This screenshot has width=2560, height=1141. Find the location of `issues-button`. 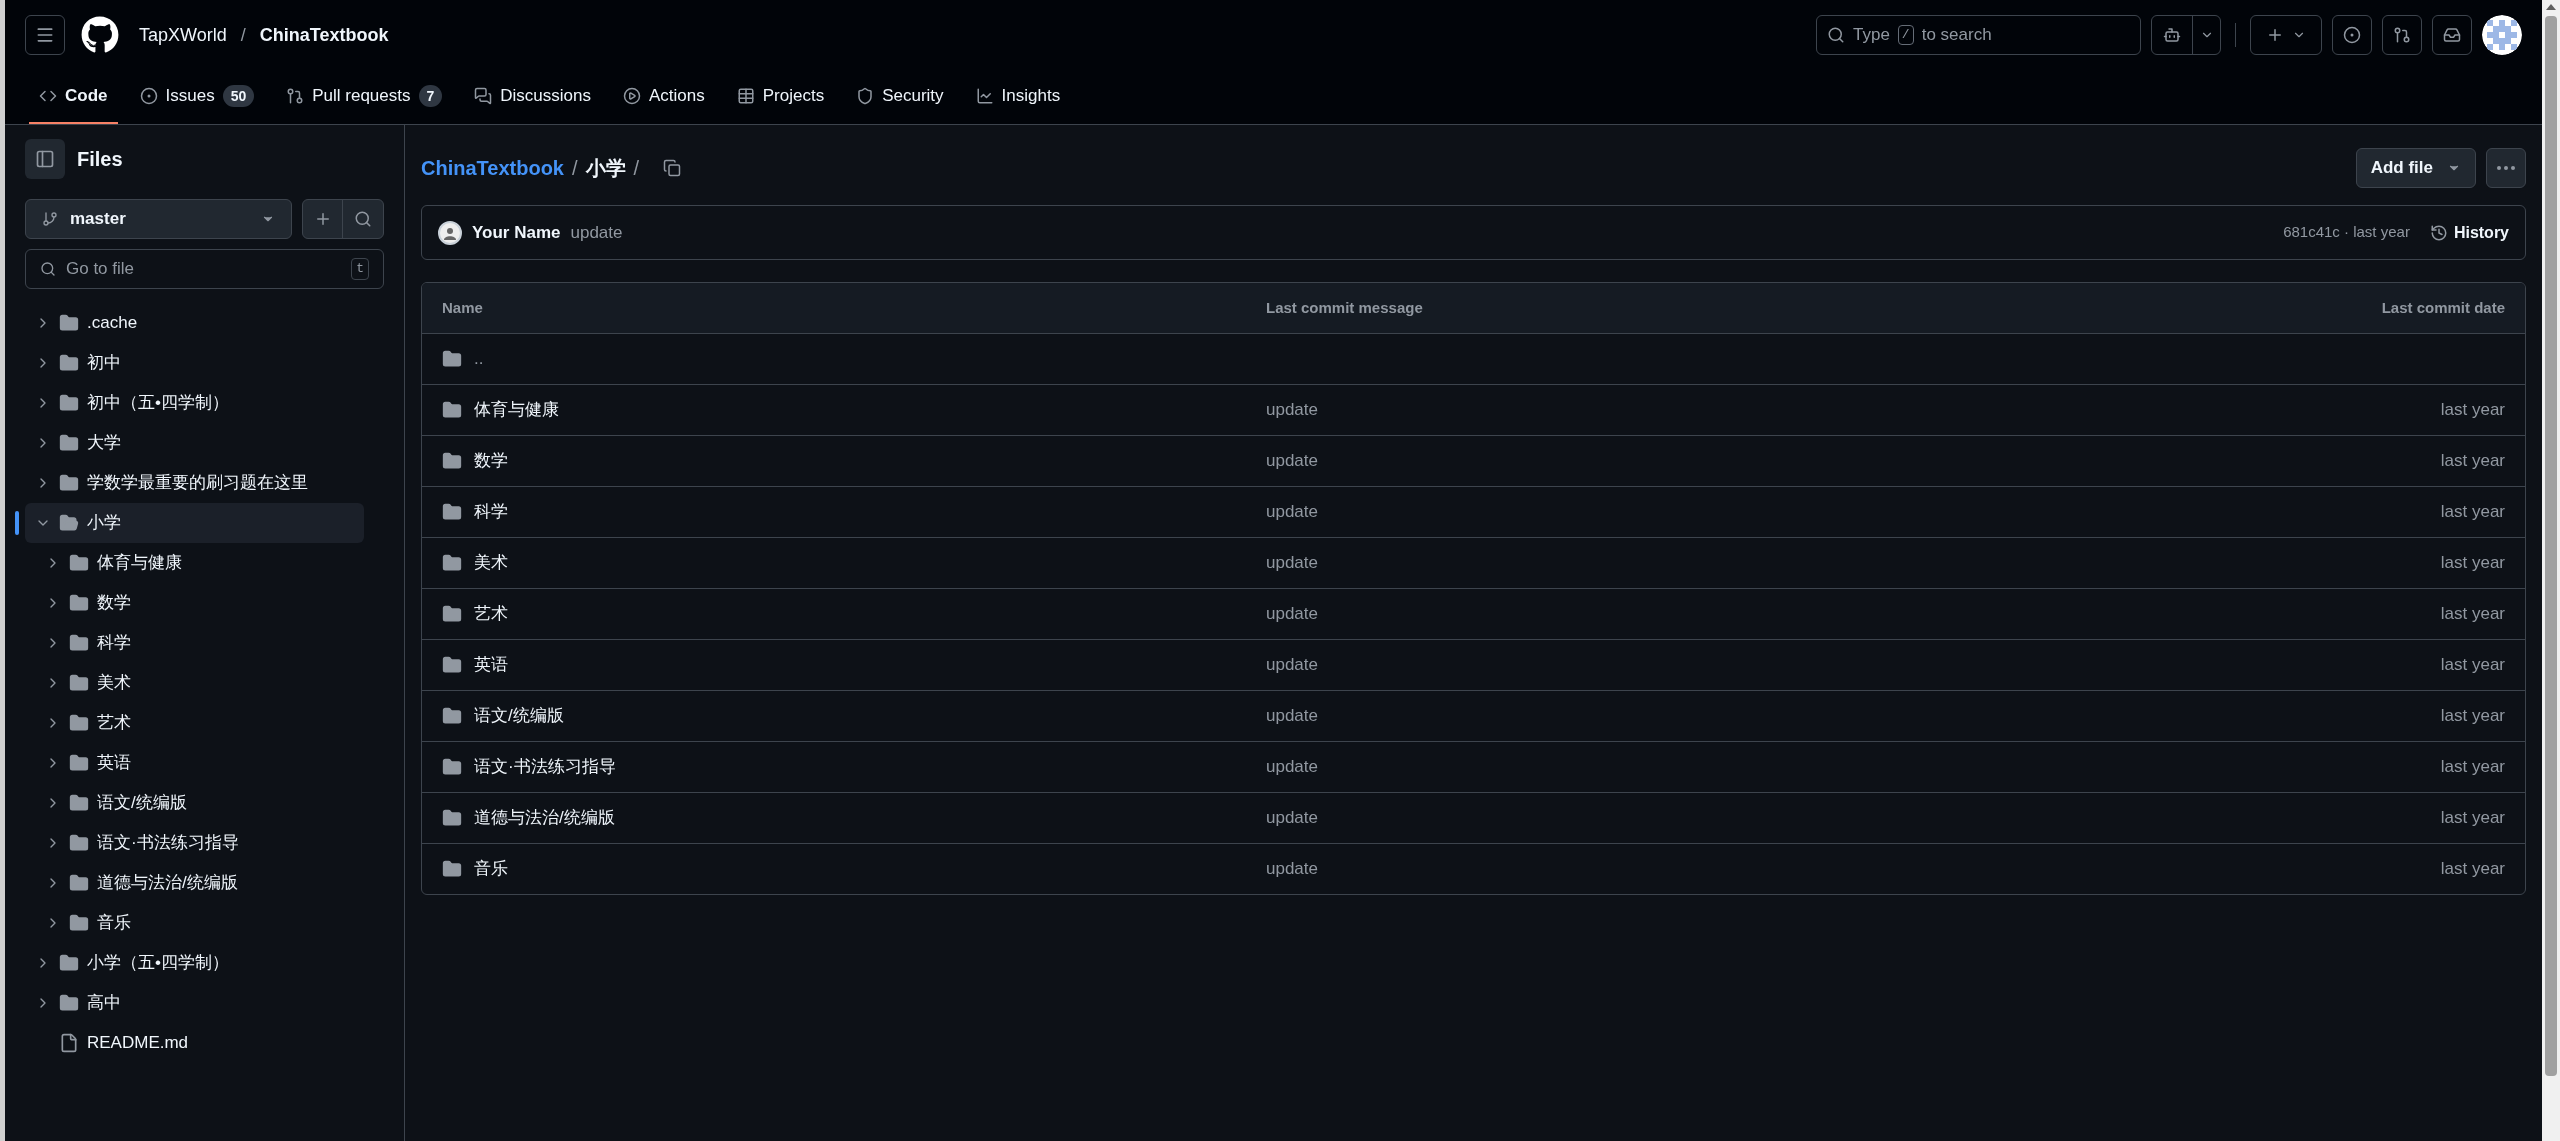

issues-button is located at coordinates (2352, 35).